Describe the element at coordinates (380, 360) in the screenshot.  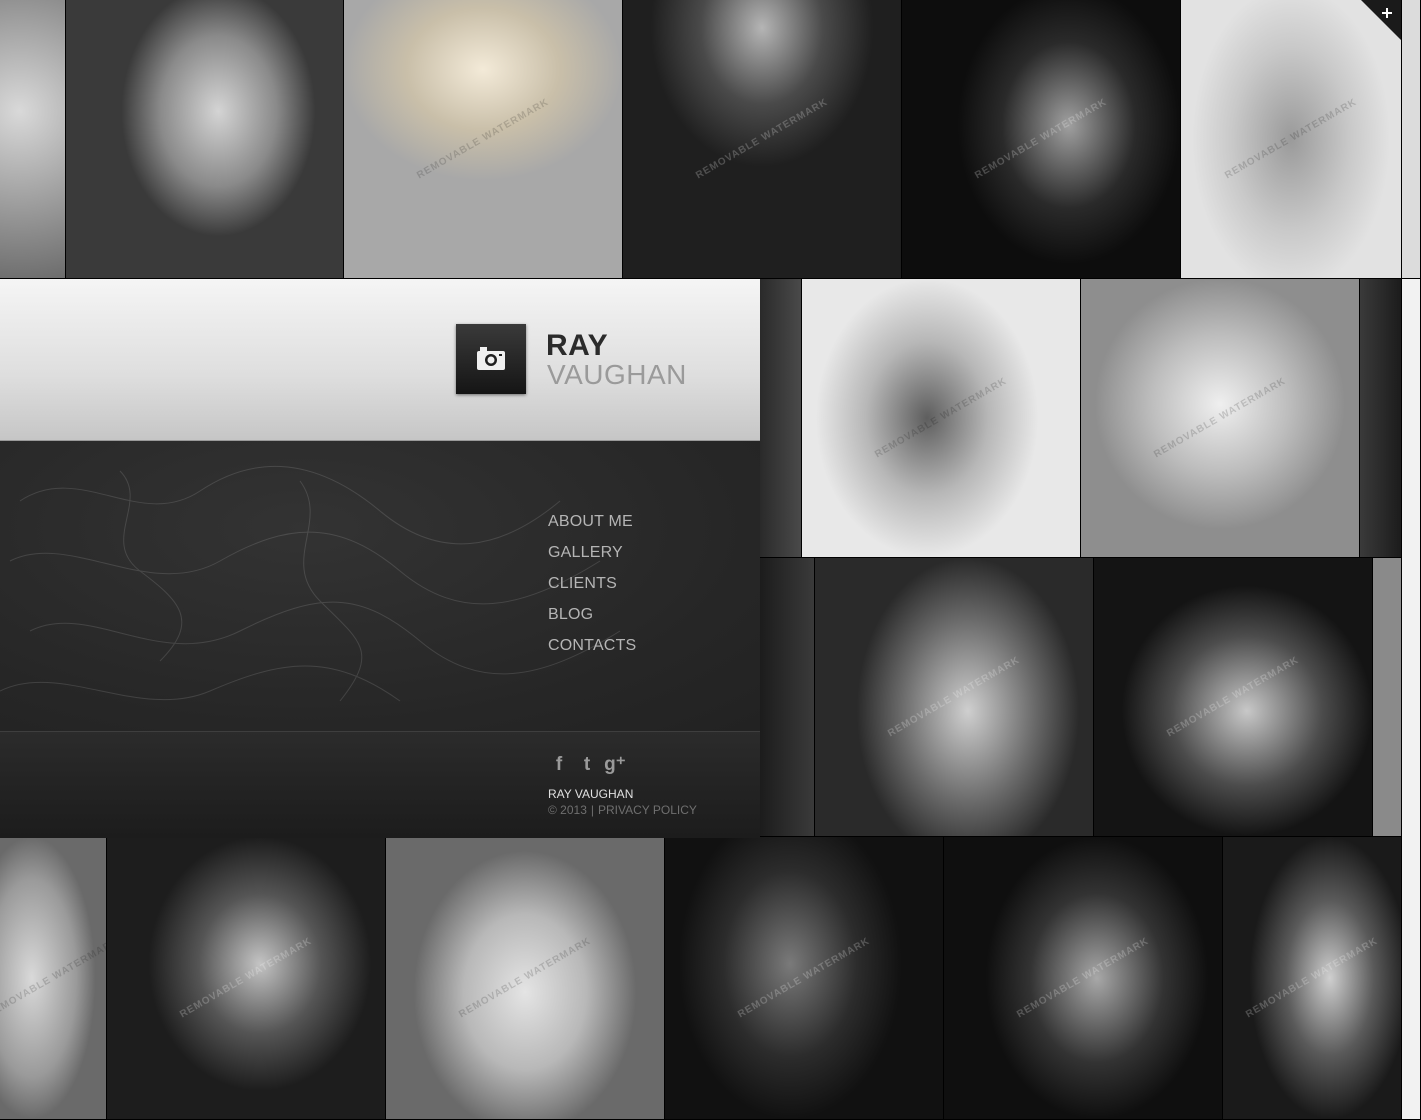
I see `site-header: RAY VAUGHAN` at that location.